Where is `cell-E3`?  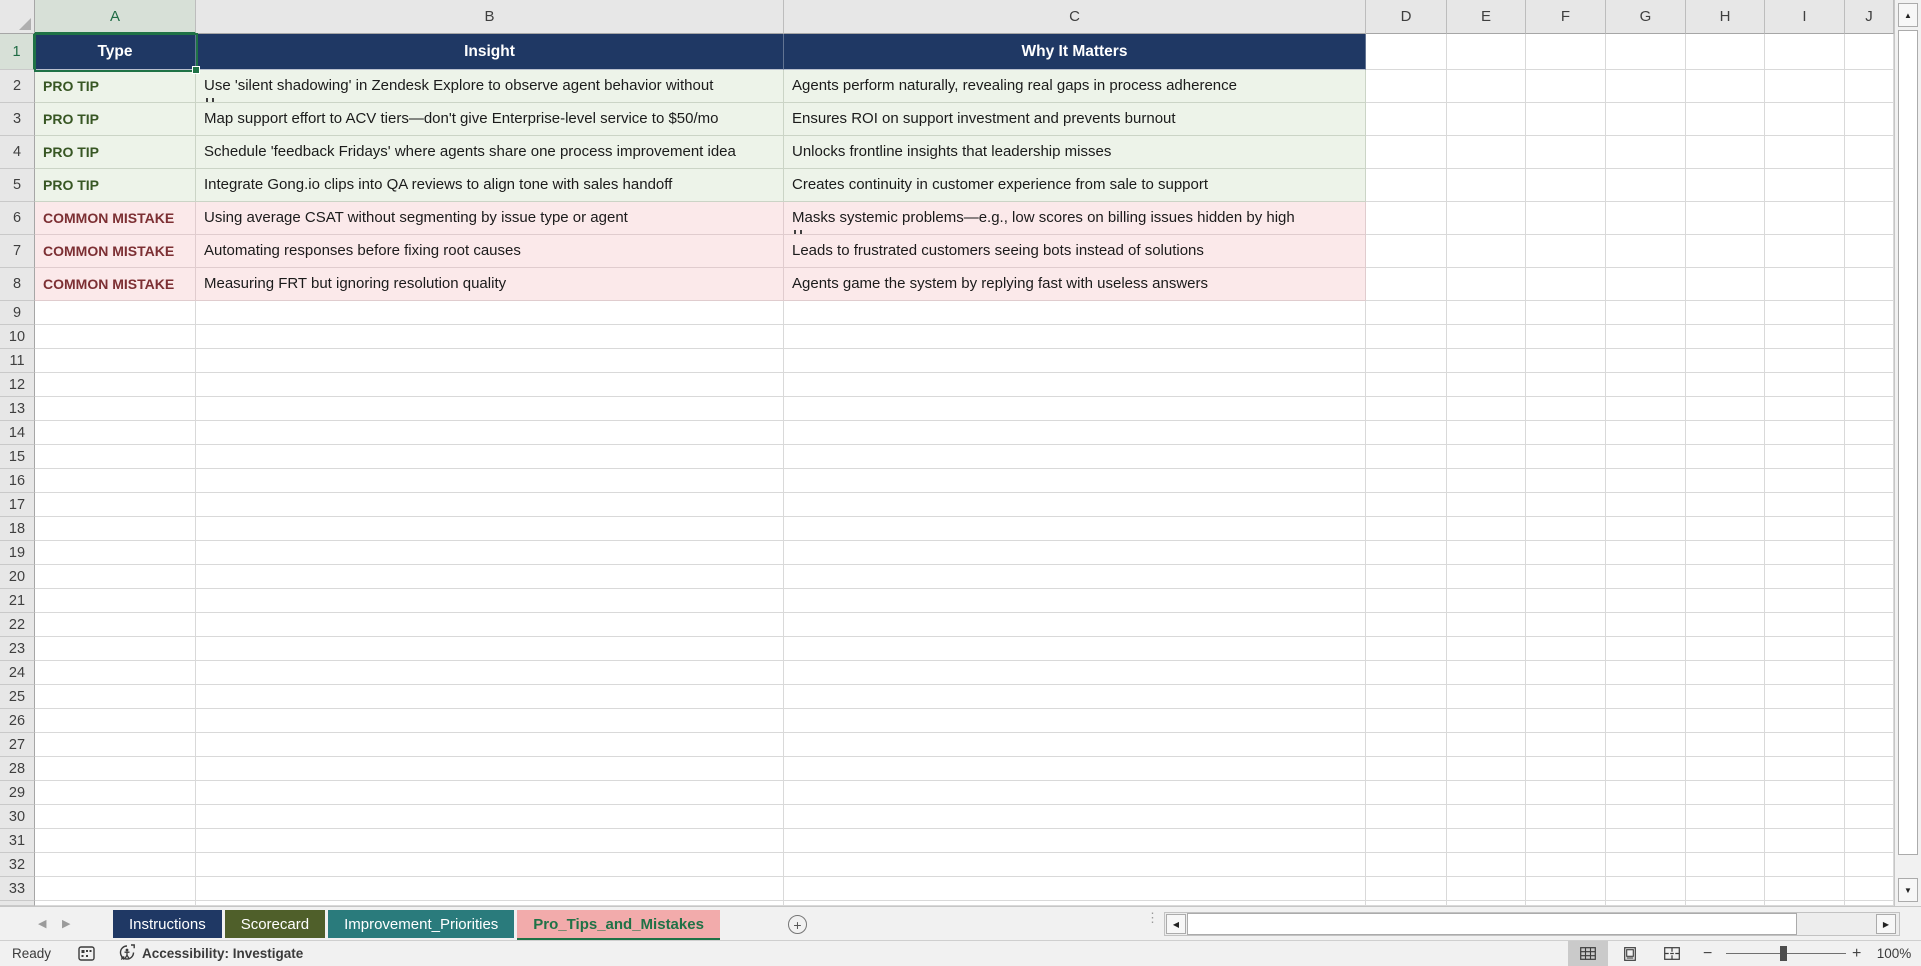 cell-E3 is located at coordinates (1486, 119).